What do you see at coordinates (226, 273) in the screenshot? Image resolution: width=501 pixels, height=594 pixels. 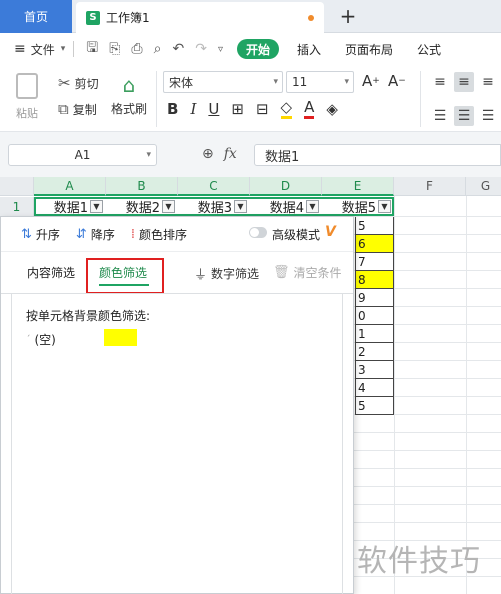 I see `number-filter-button: ⏚ 数字筛选` at bounding box center [226, 273].